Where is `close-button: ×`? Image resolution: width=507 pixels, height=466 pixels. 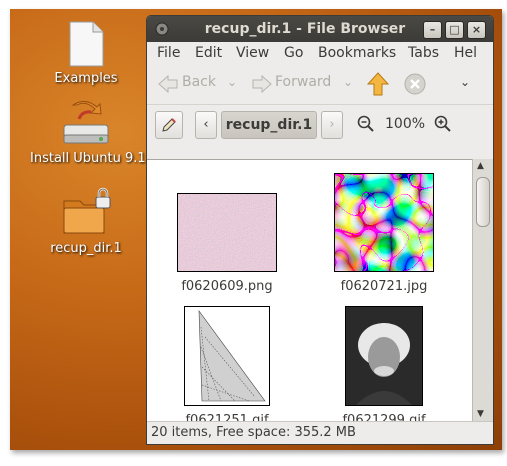
close-button: × is located at coordinates (476, 30).